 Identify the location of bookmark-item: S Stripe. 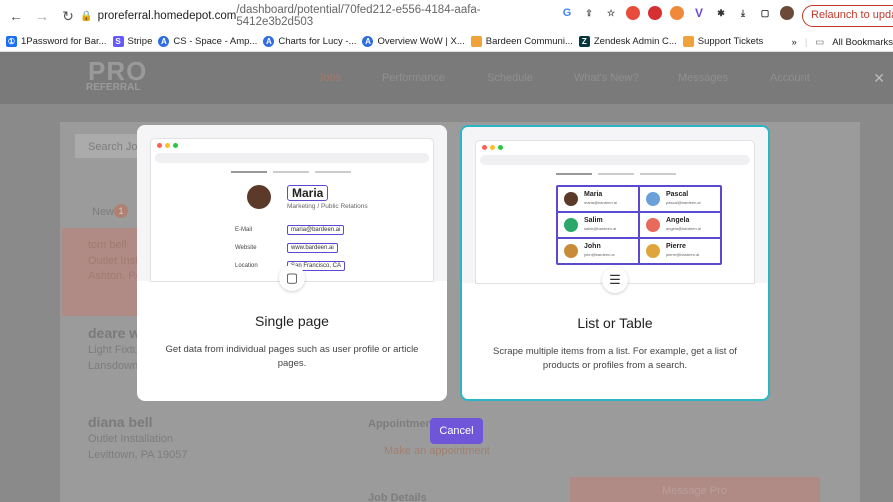
(132, 41).